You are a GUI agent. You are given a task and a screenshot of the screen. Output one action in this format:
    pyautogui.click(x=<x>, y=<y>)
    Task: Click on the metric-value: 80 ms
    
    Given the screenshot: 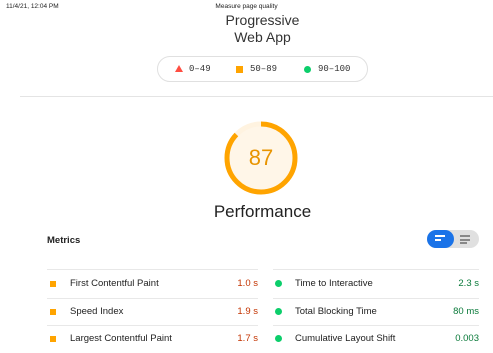 What is the action you would take?
    pyautogui.click(x=466, y=311)
    